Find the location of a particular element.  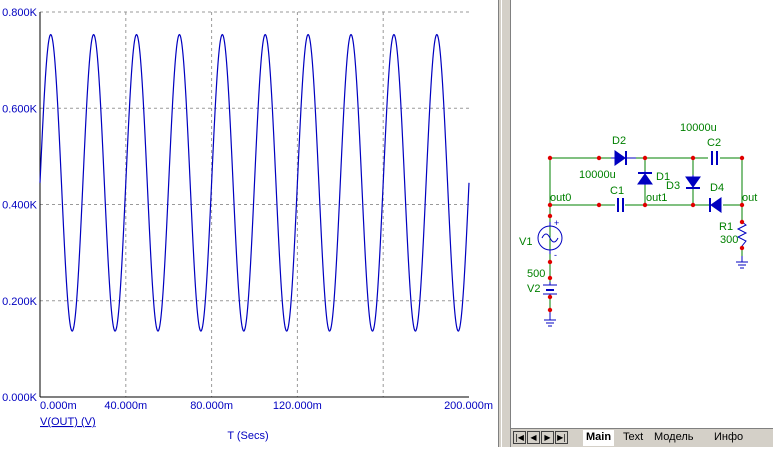

diode-d2 is located at coordinates (623, 158).